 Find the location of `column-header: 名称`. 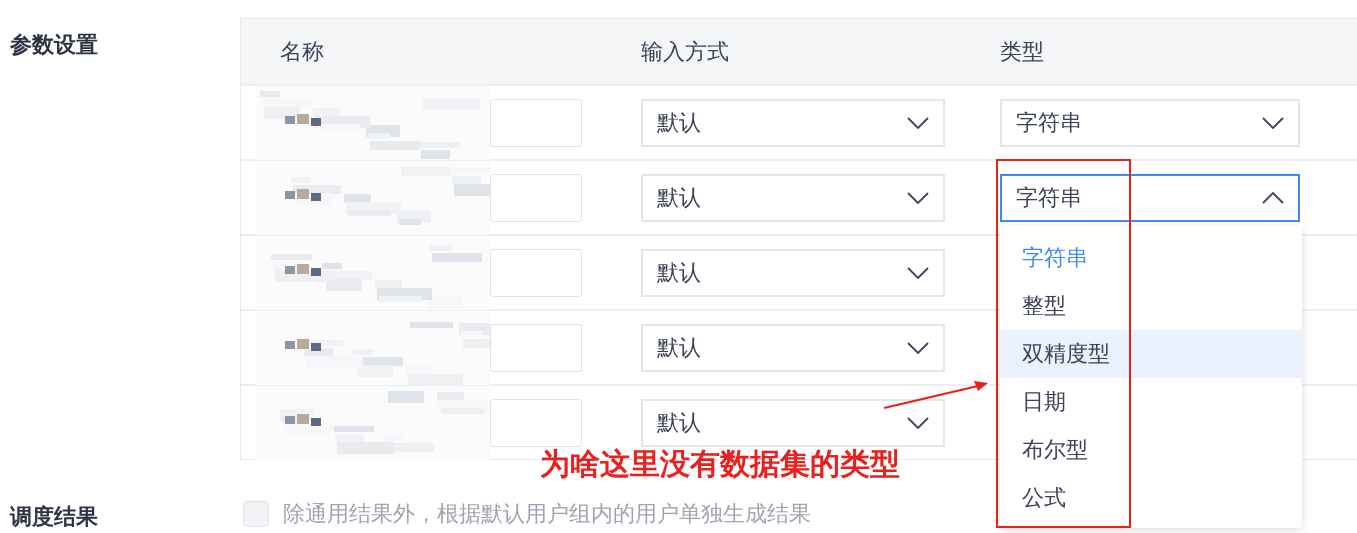

column-header: 名称 is located at coordinates (302, 51).